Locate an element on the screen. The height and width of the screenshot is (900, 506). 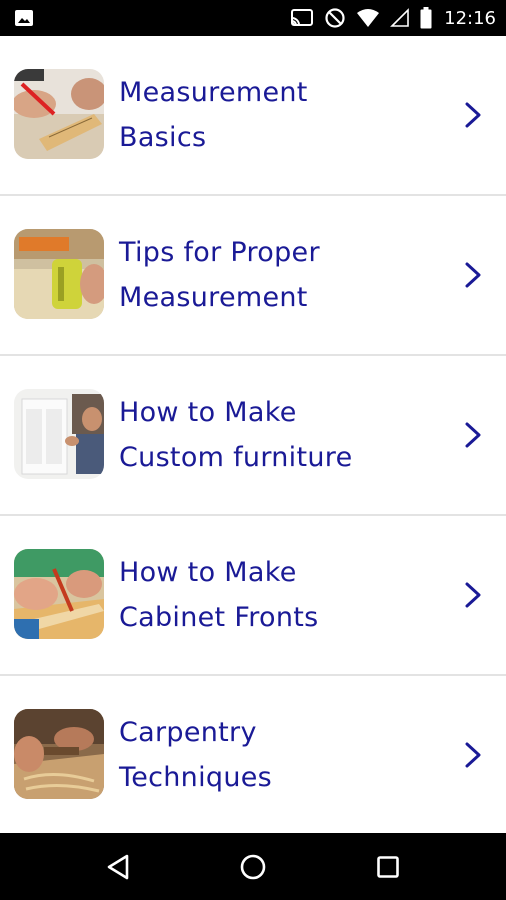
home-icon is located at coordinates (253, 866).